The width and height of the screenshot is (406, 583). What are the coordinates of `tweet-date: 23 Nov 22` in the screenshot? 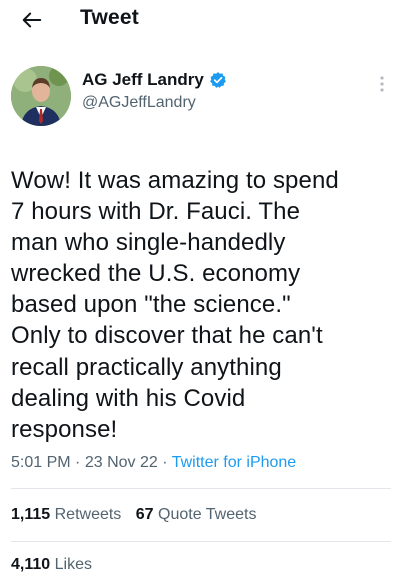 It's located at (121, 462).